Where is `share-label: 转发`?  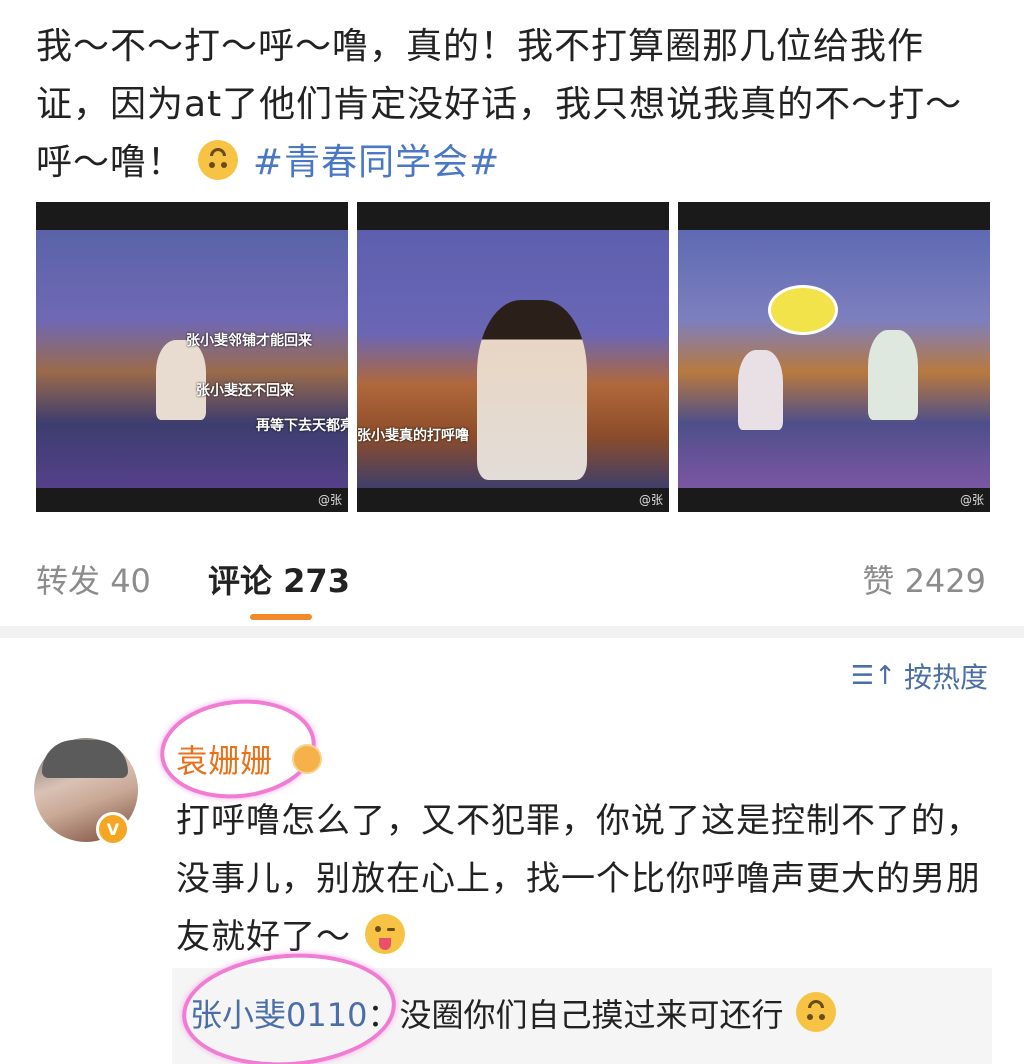 share-label: 转发 is located at coordinates (68, 581).